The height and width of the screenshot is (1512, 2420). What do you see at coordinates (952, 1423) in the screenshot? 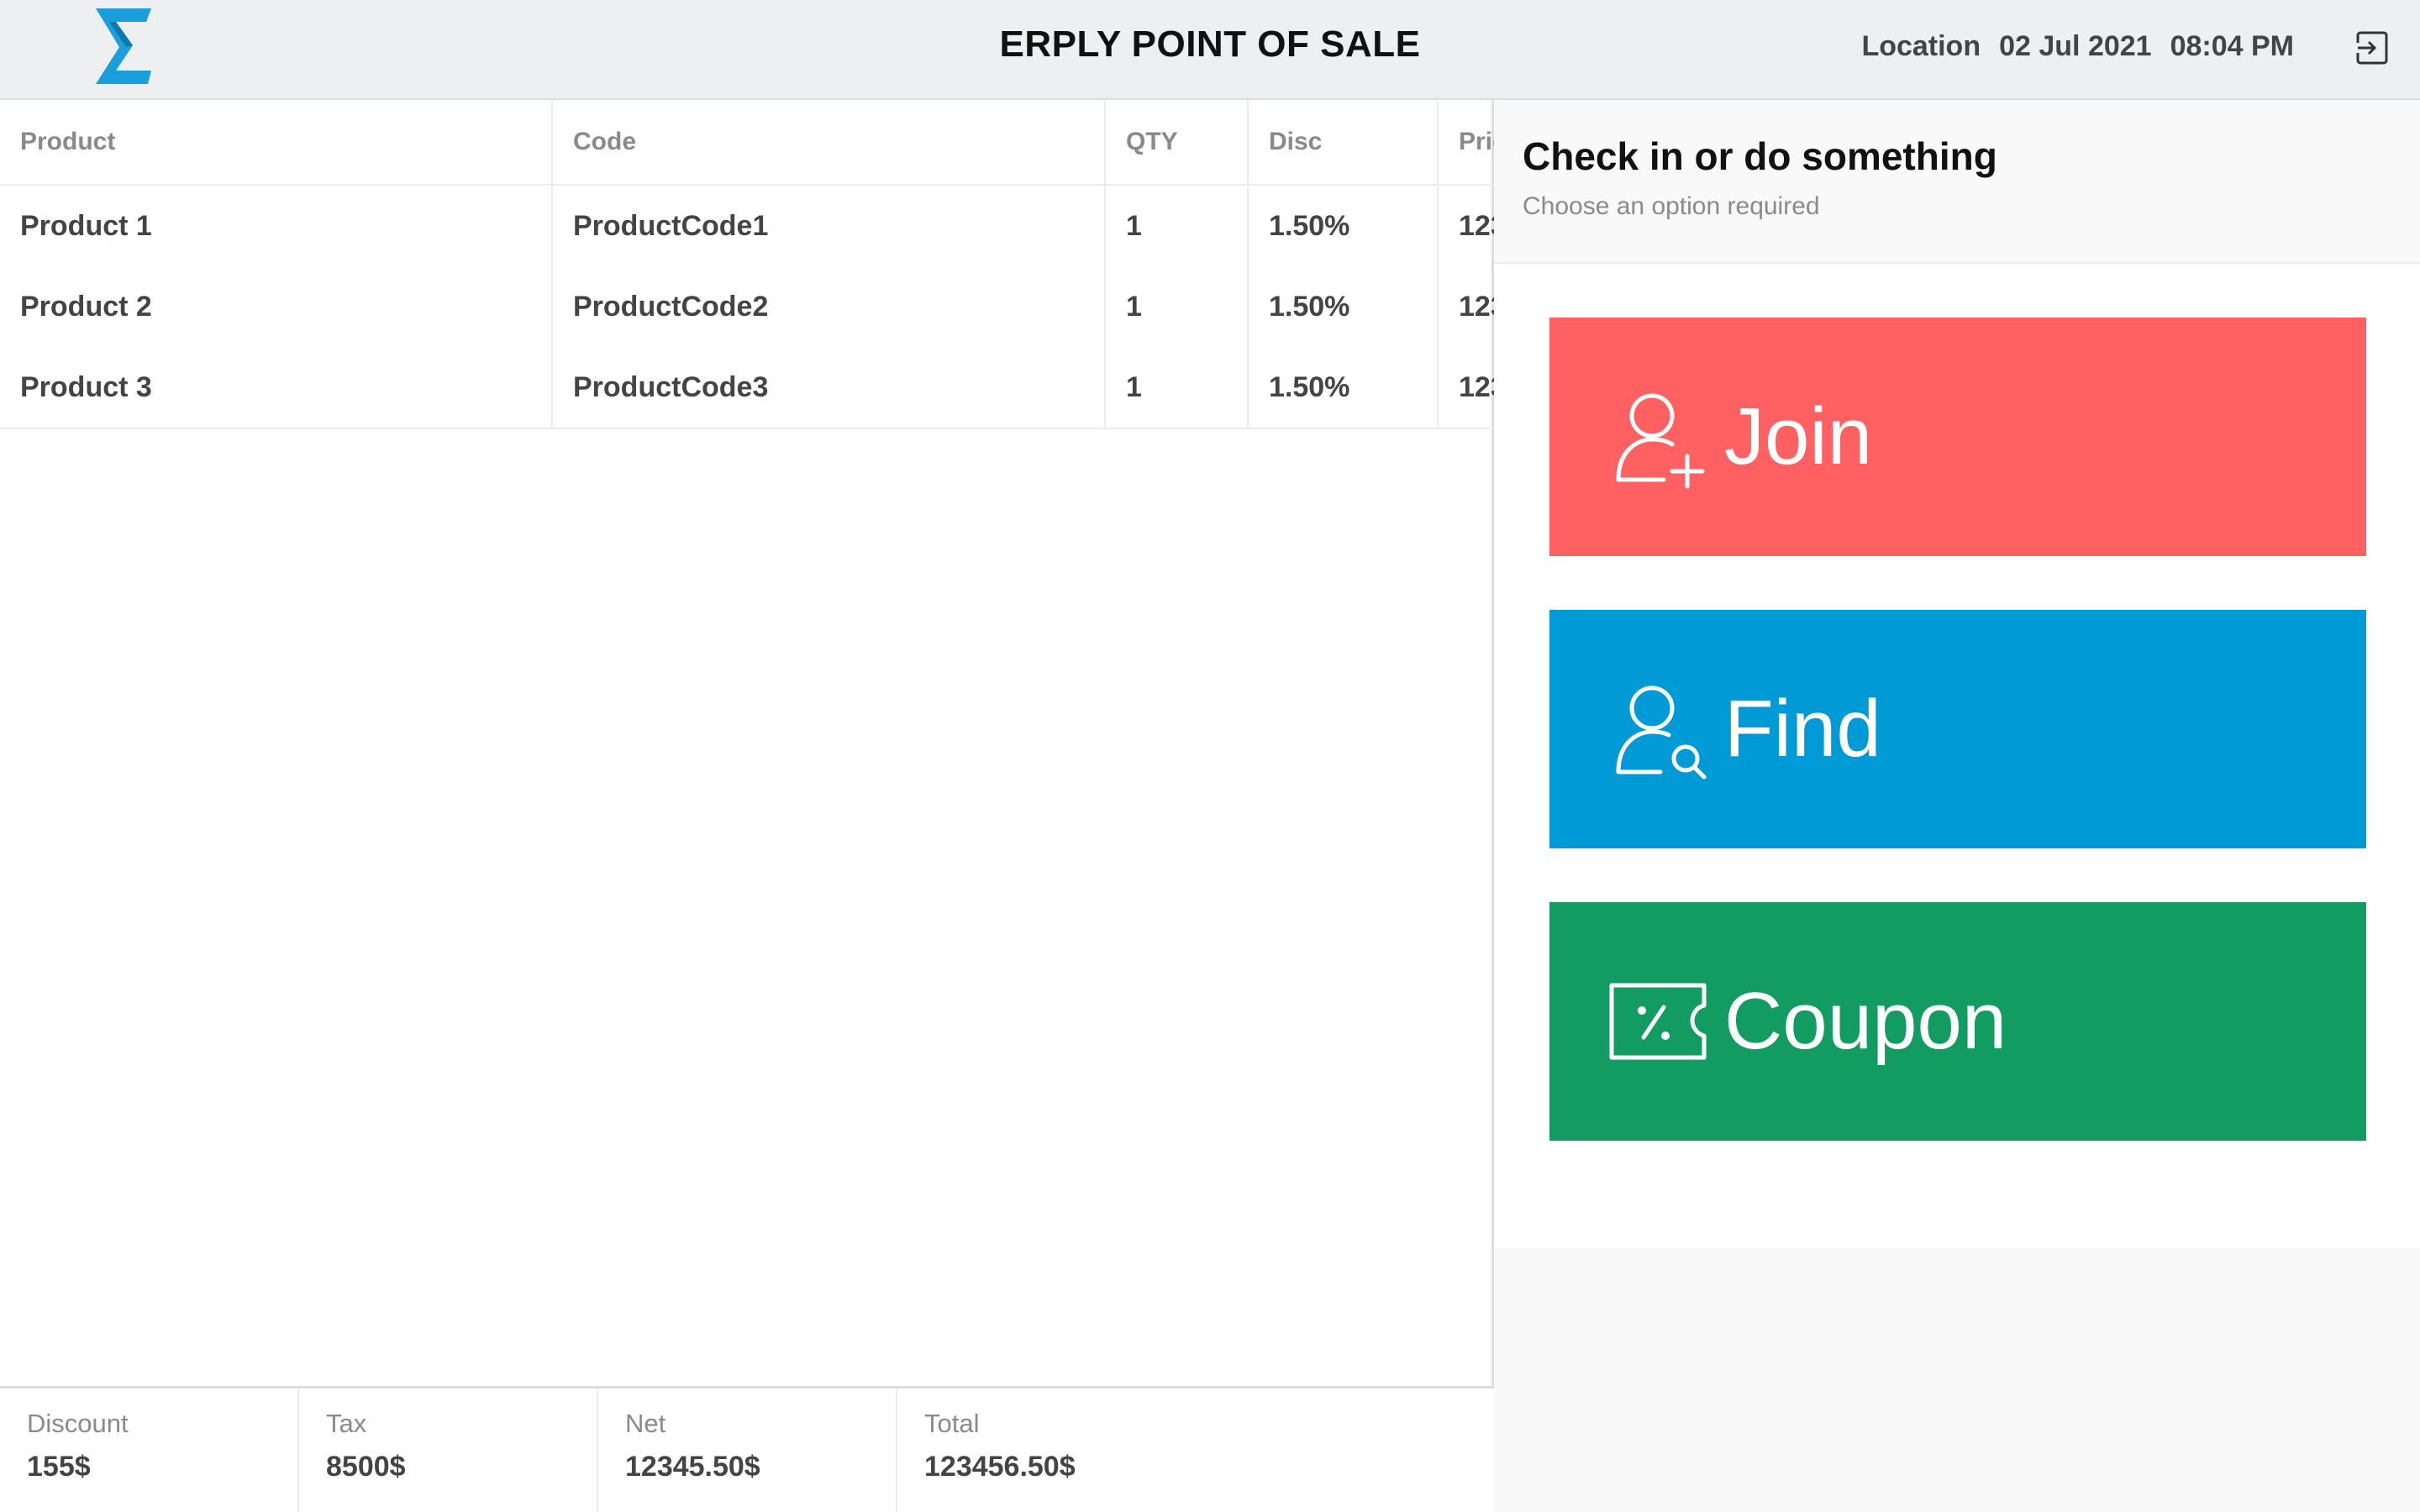
I see `total-label: Total` at bounding box center [952, 1423].